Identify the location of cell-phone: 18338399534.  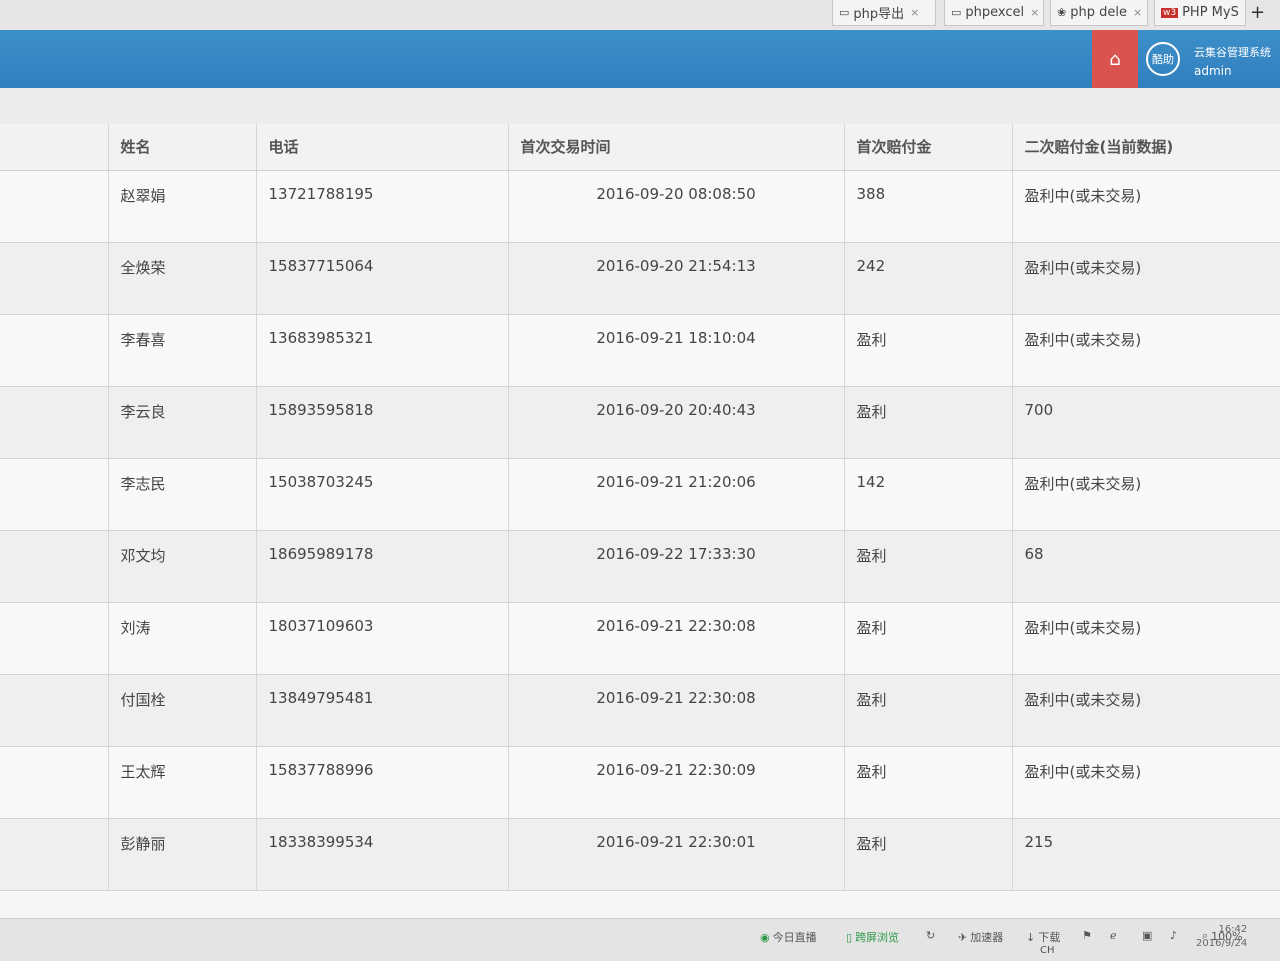
(382, 854).